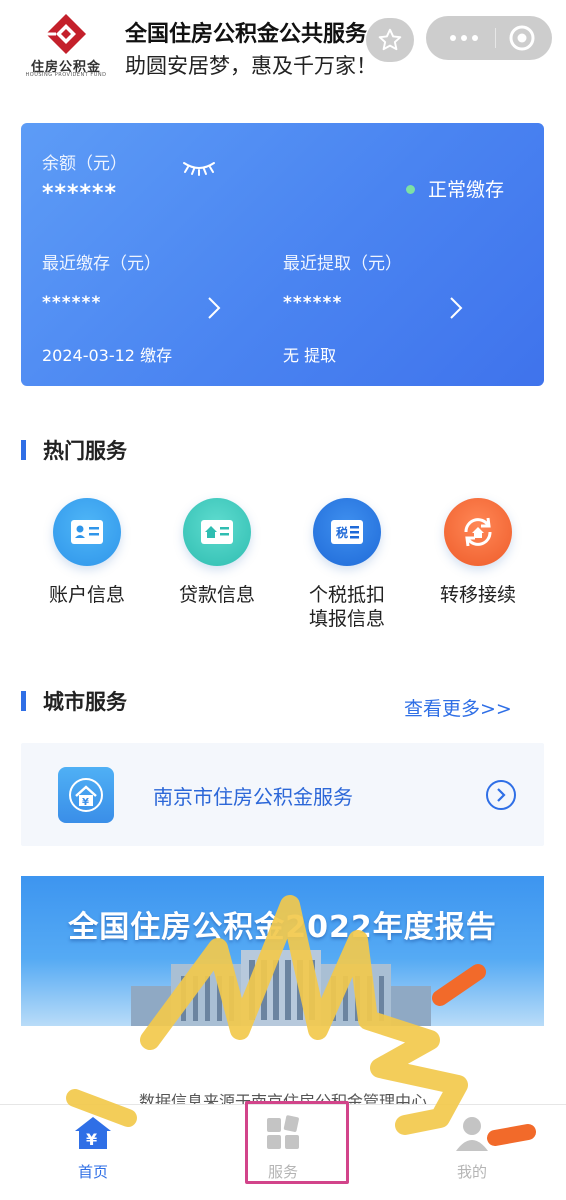 The height and width of the screenshot is (1200, 566). Describe the element at coordinates (346, 619) in the screenshot. I see `service-label-line2: 填报信息` at that location.